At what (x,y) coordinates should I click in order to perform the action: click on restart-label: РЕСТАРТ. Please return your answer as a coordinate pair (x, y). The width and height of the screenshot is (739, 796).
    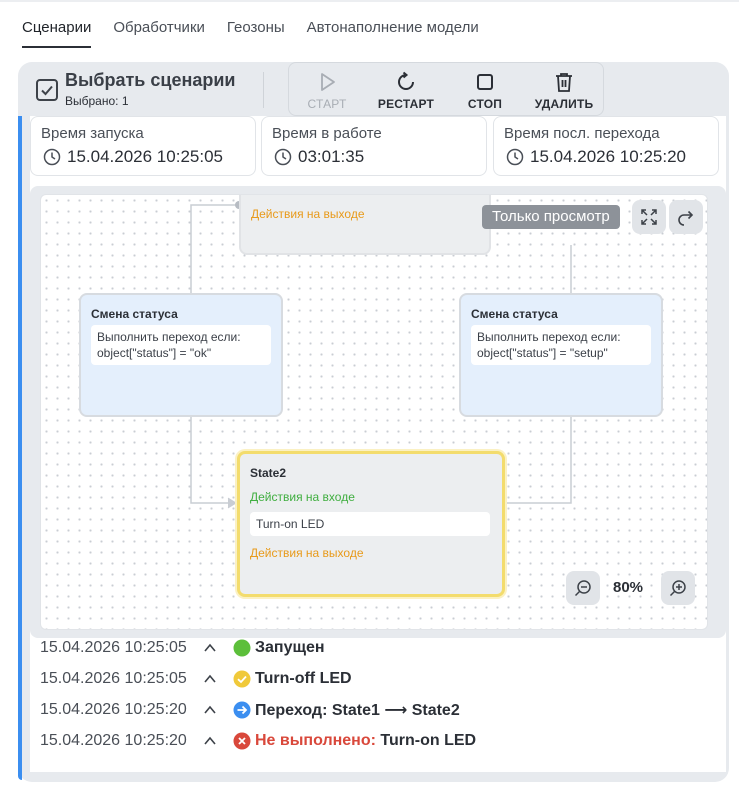
    Looking at the image, I should click on (406, 104).